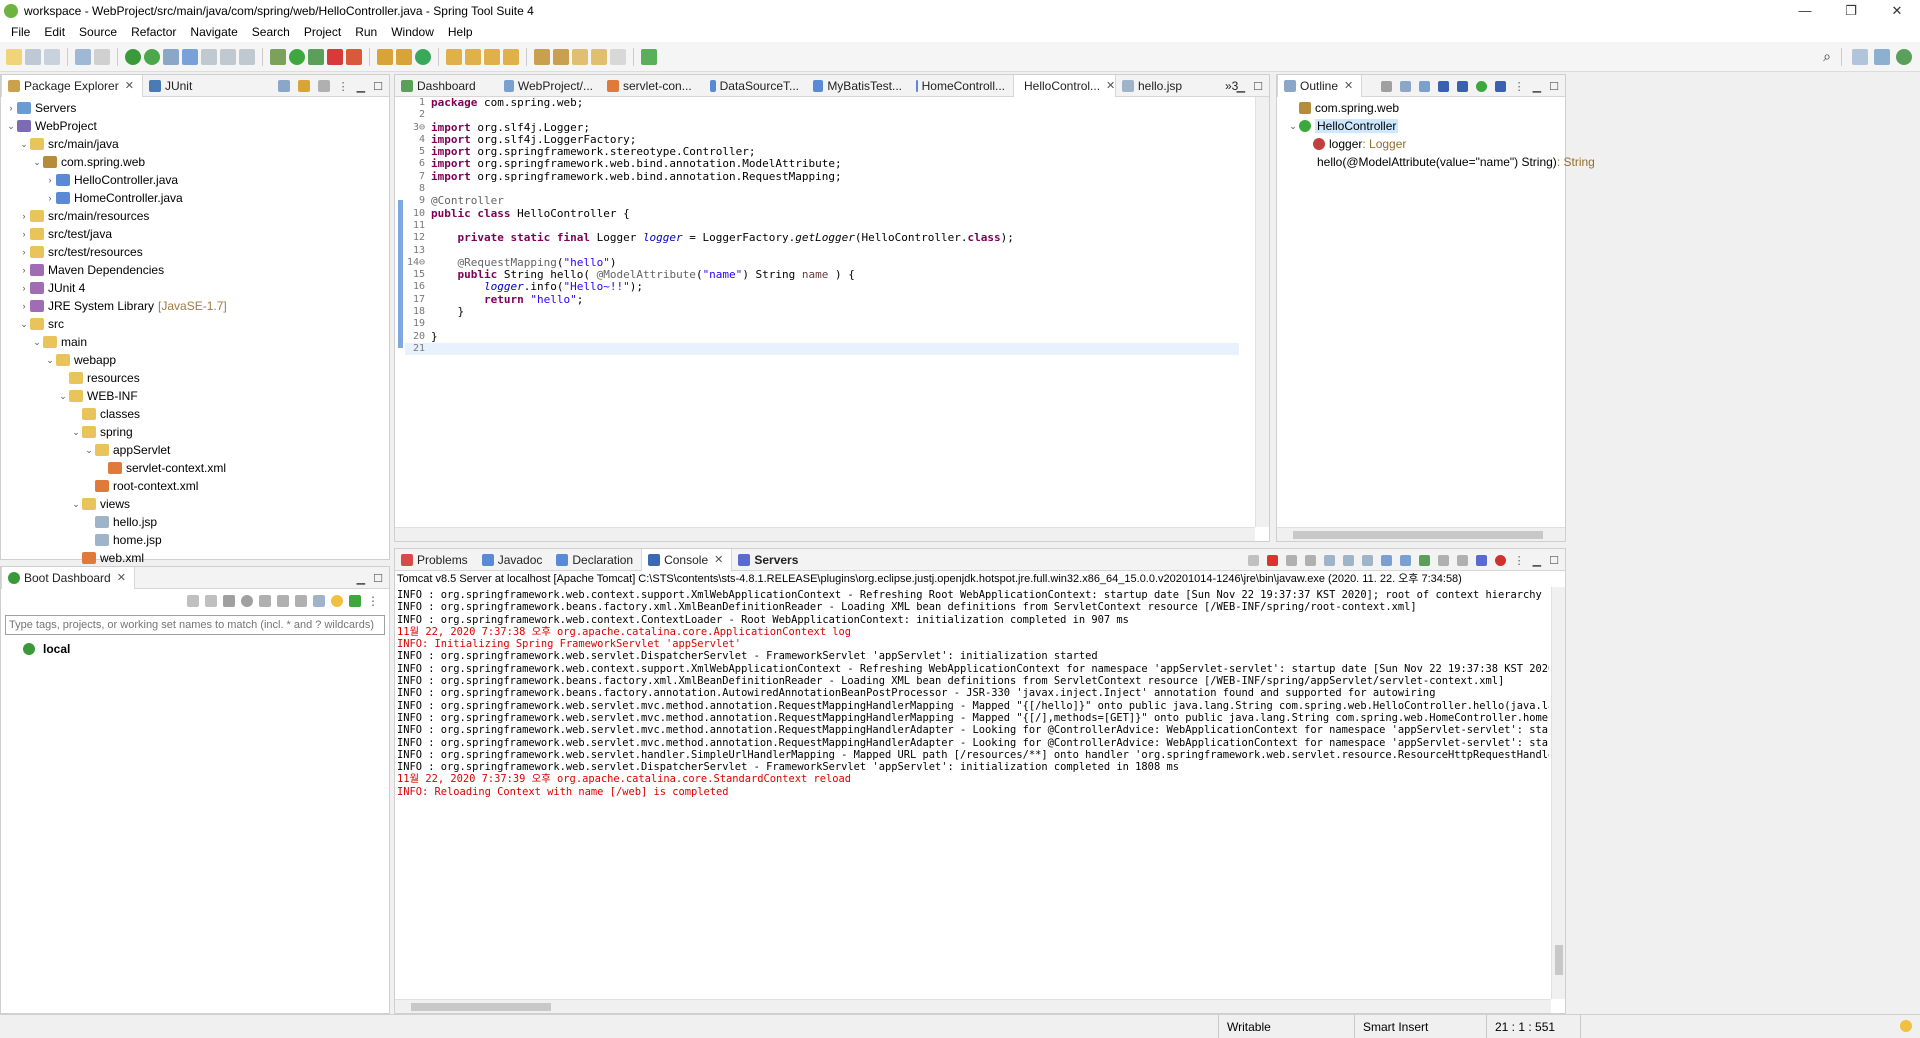  I want to click on properties-icon, so click(283, 601).